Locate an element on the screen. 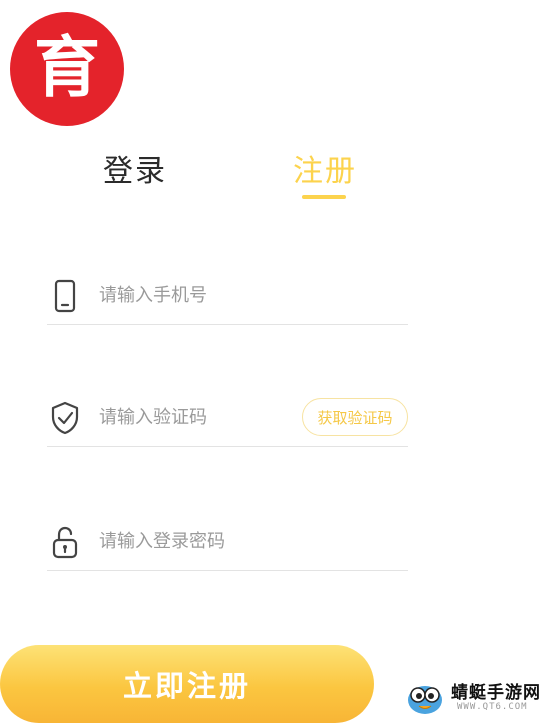  tab-login: 登录 is located at coordinates (135, 172).